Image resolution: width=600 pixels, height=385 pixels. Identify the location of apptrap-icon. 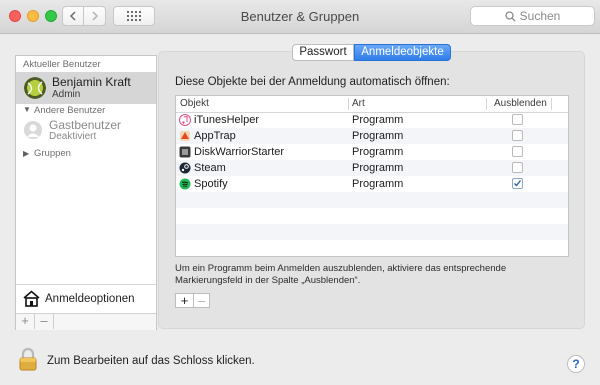
(185, 136).